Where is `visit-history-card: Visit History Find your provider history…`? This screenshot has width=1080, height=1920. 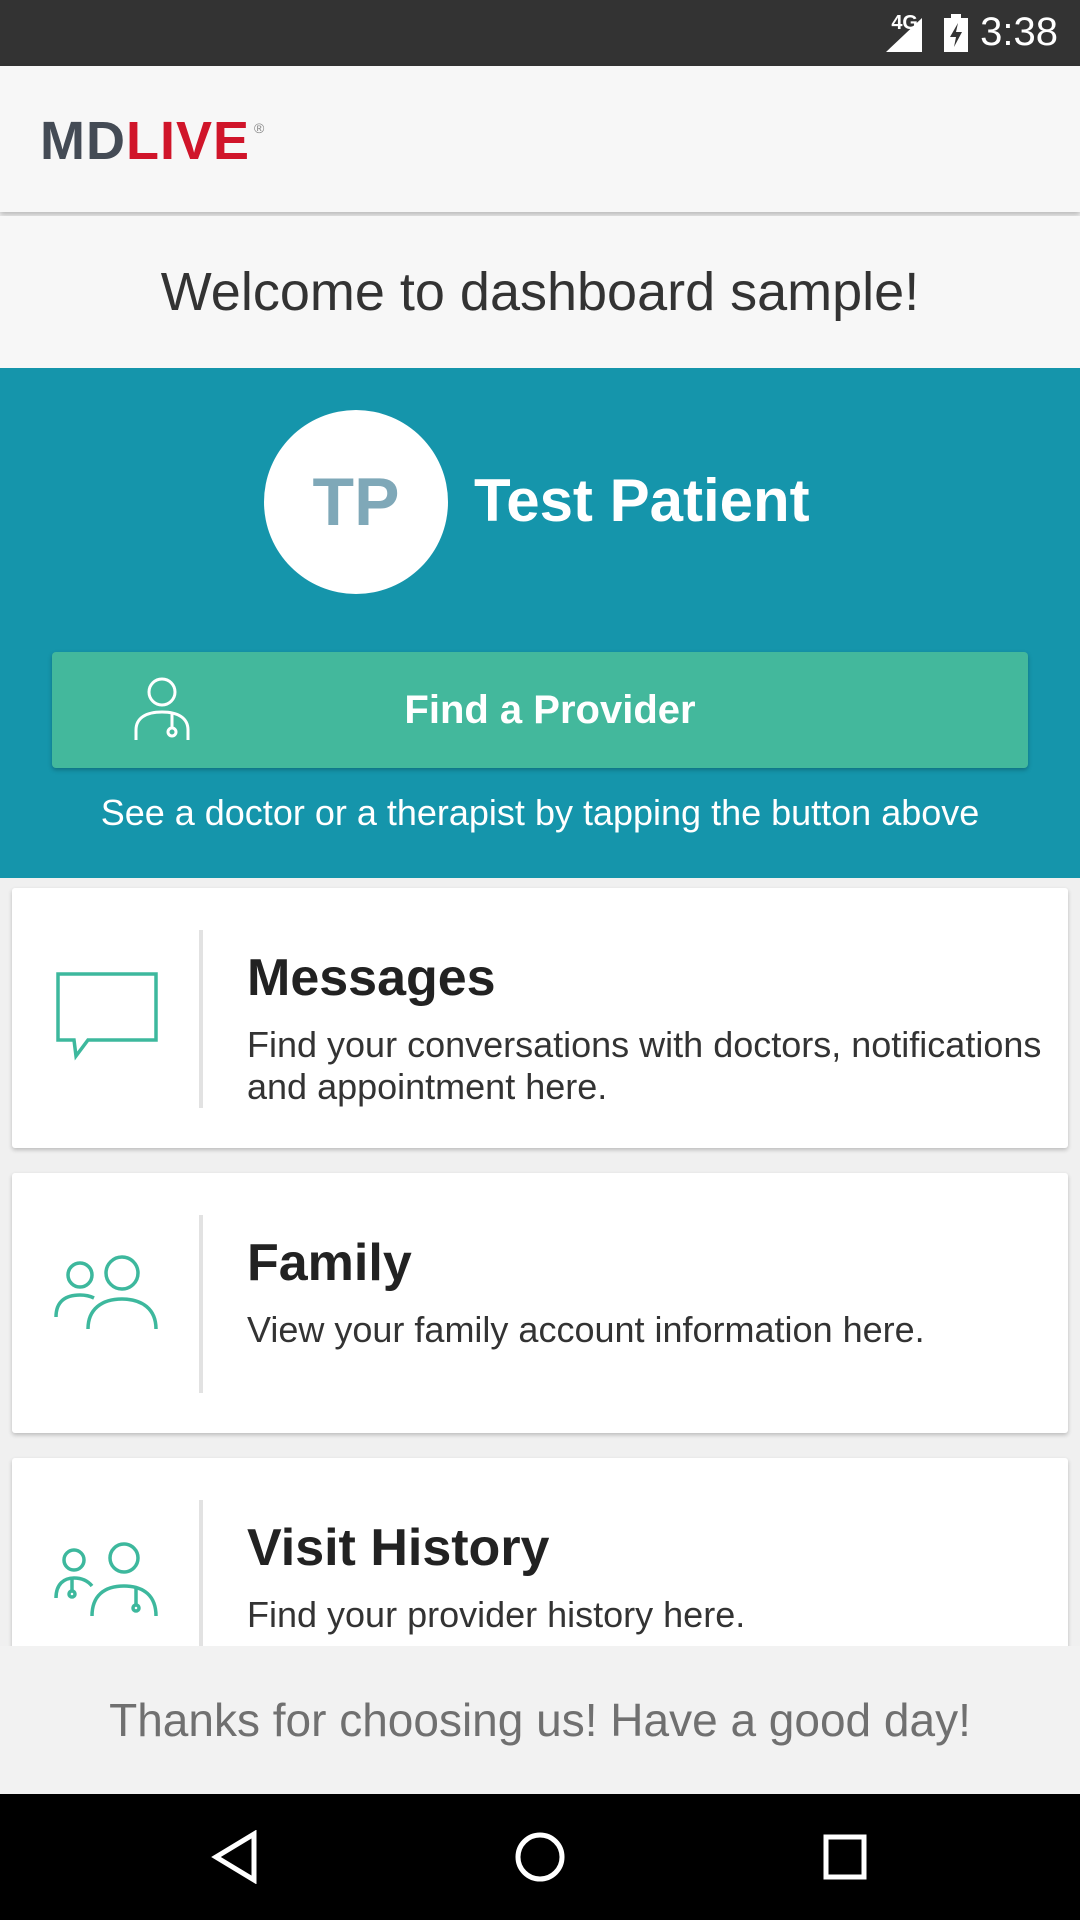 visit-history-card: Visit History Find your provider history… is located at coordinates (540, 1552).